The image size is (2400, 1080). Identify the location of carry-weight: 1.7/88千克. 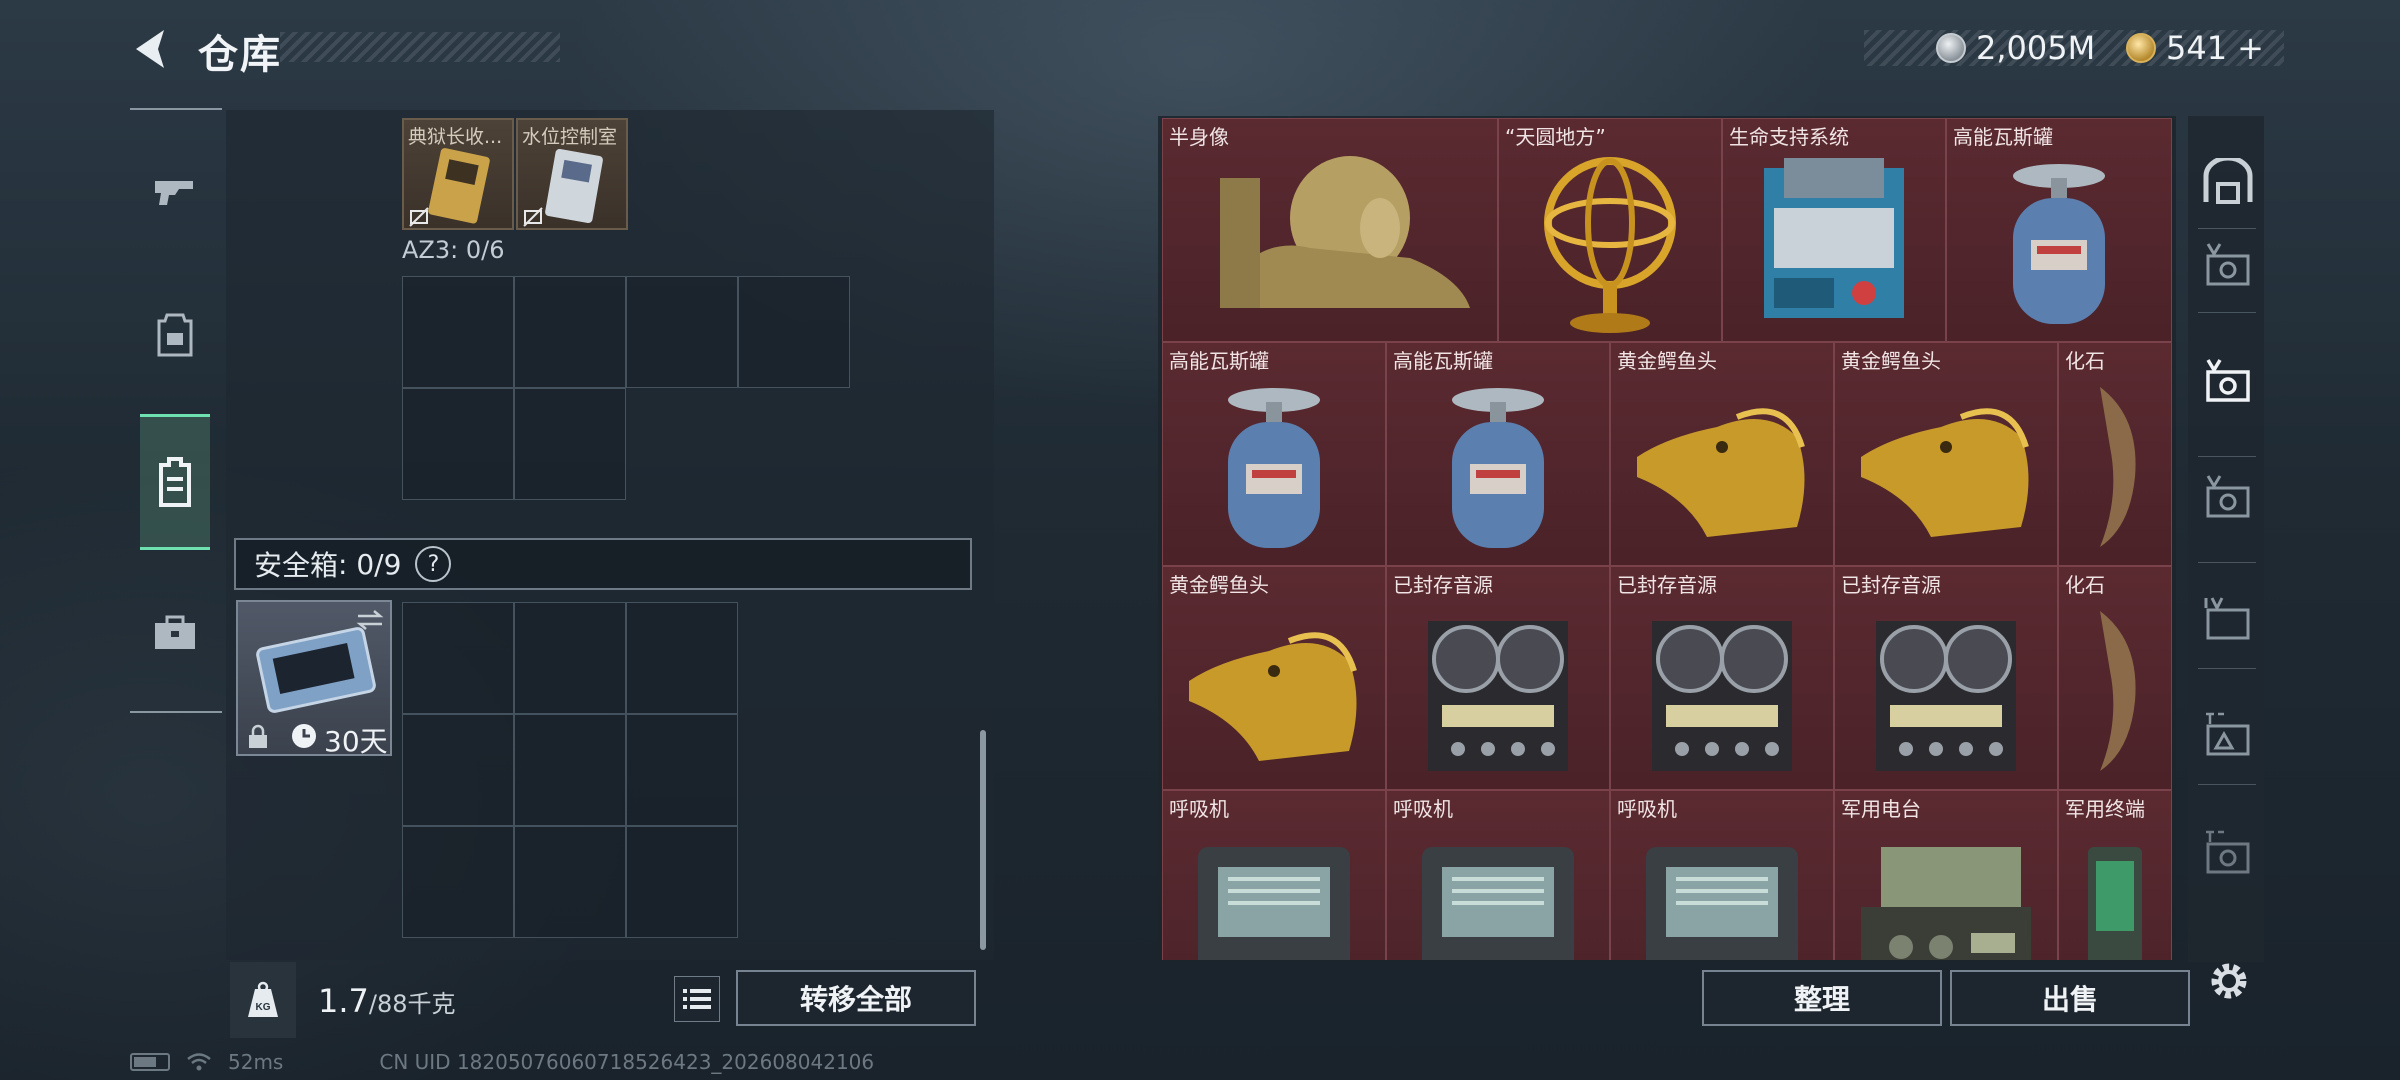
(387, 1001).